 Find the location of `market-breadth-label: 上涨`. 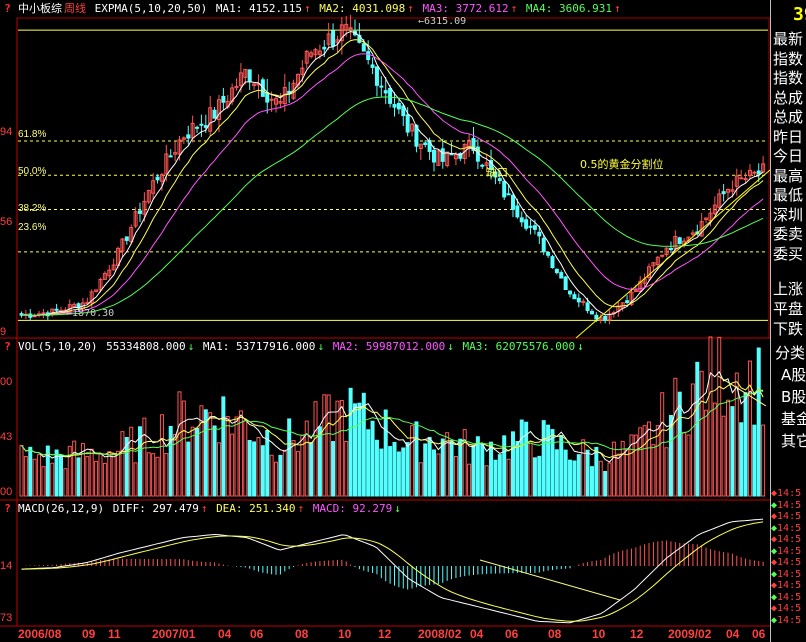

market-breadth-label: 上涨 is located at coordinates (788, 289).